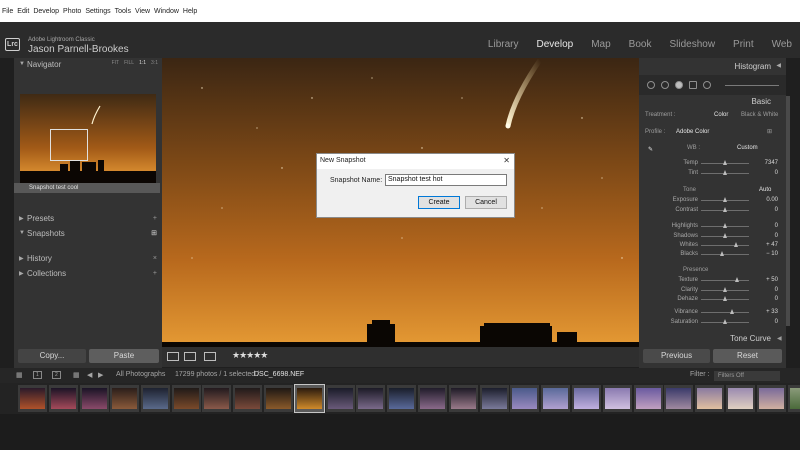 This screenshot has height=450, width=800. Describe the element at coordinates (155, 218) in the screenshot. I see `add-preset-icon: +` at that location.